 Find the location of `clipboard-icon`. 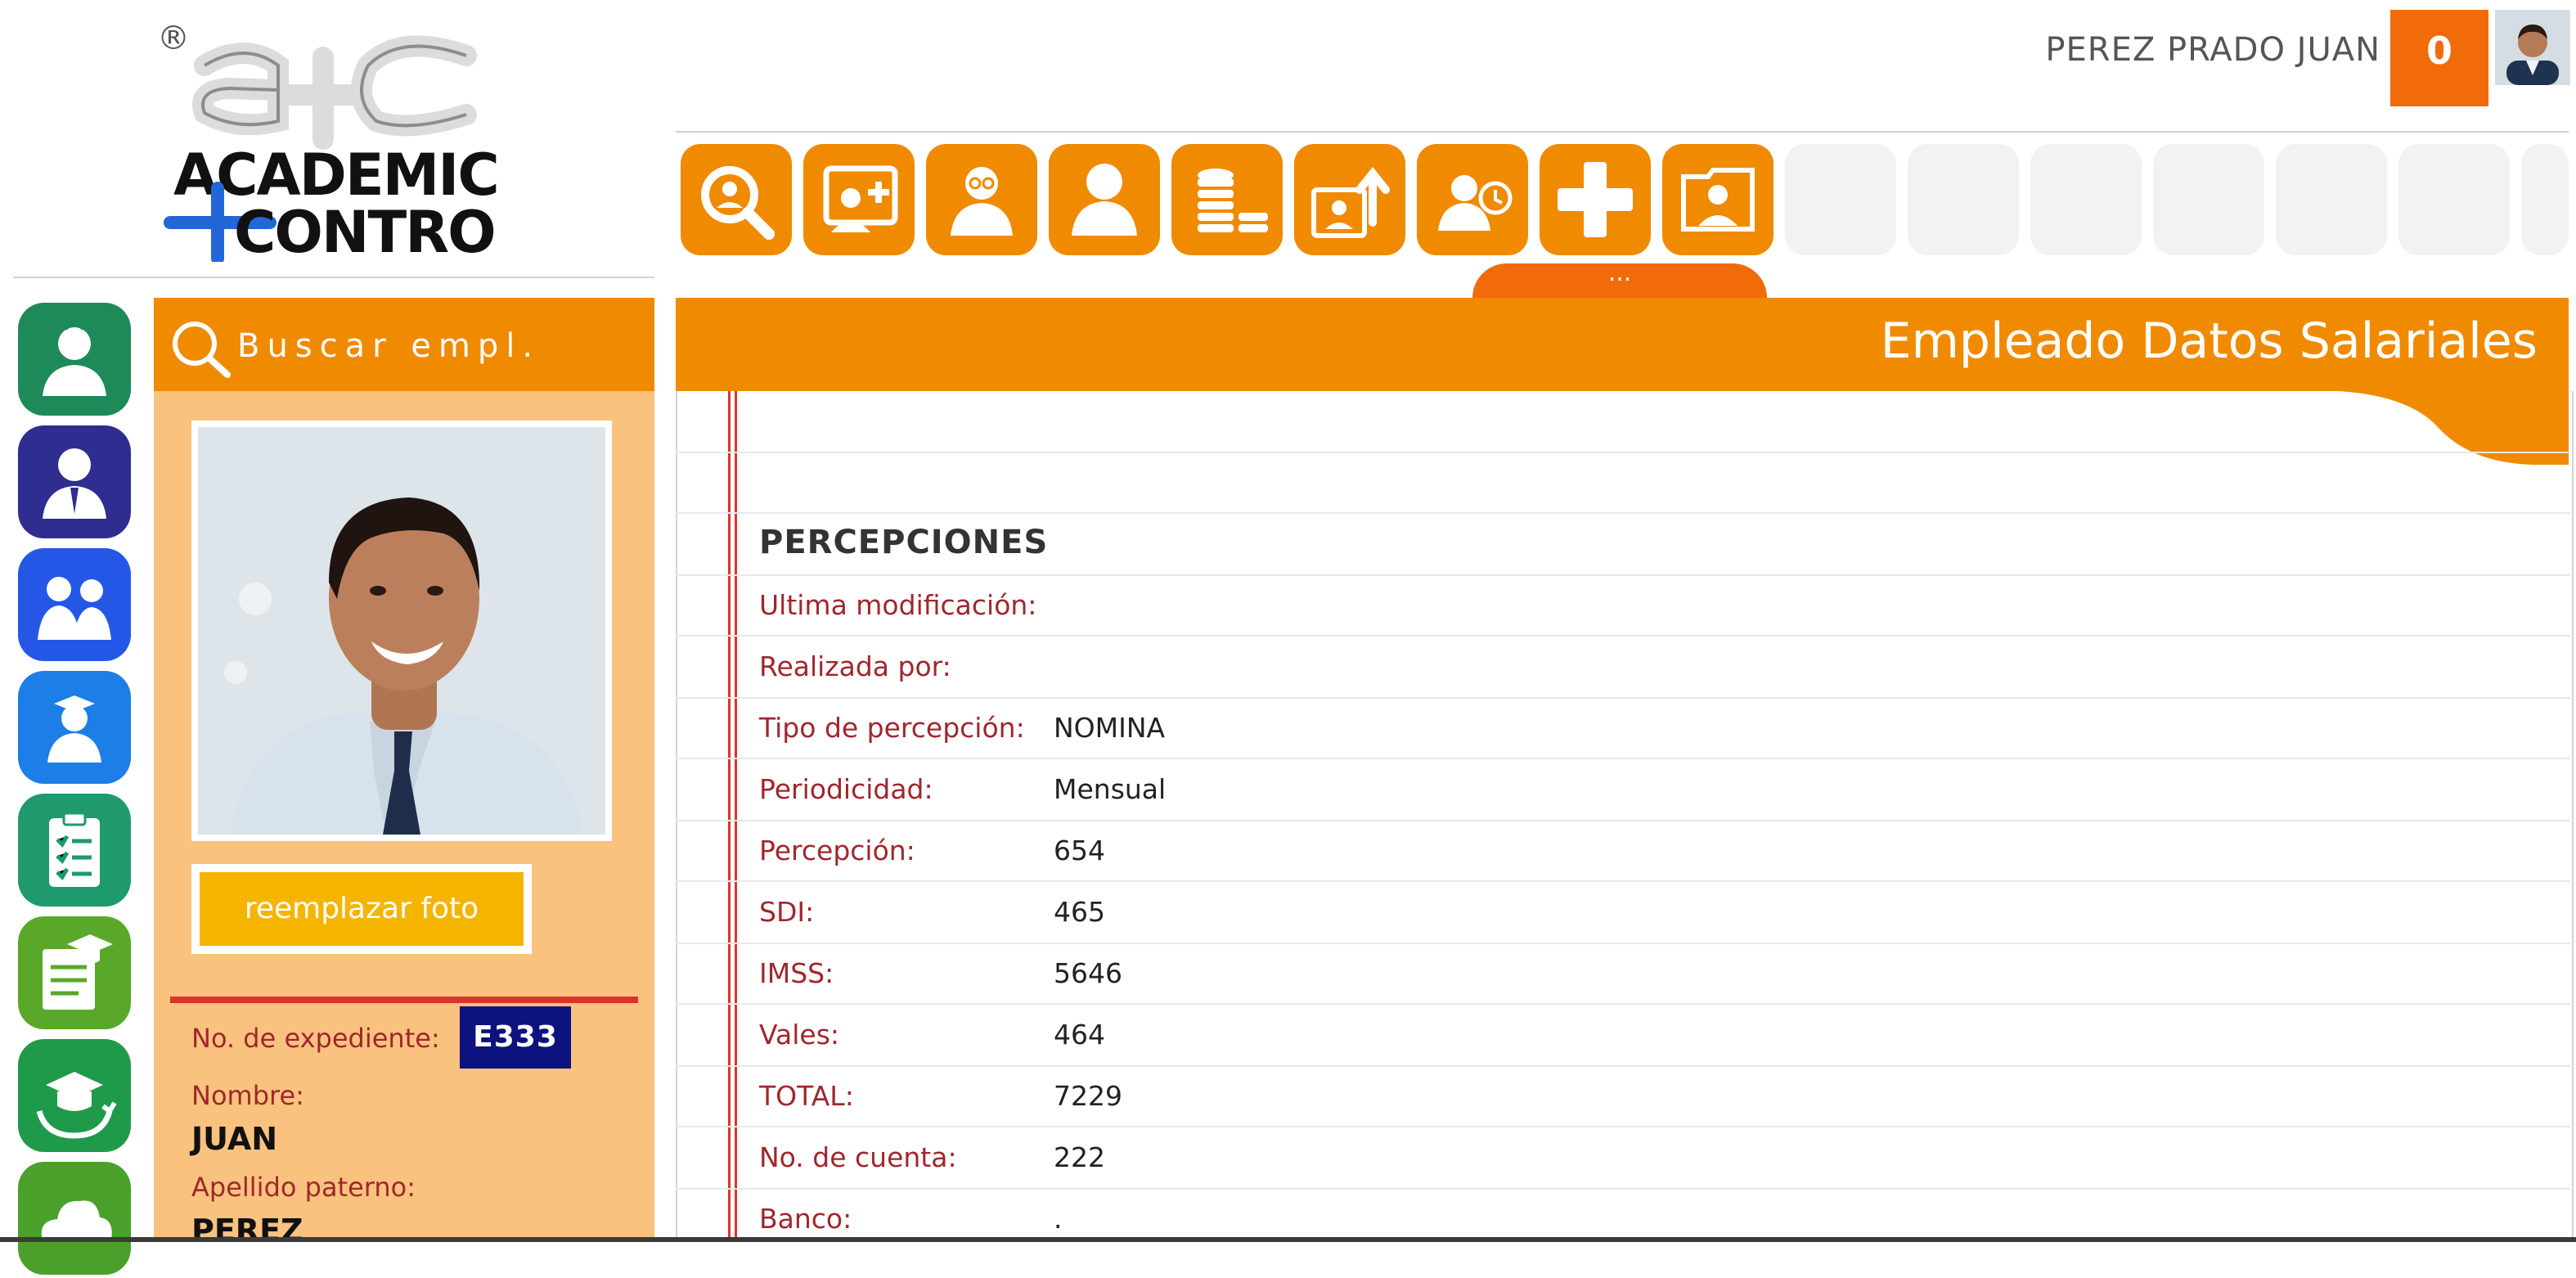

clipboard-icon is located at coordinates (74, 850).